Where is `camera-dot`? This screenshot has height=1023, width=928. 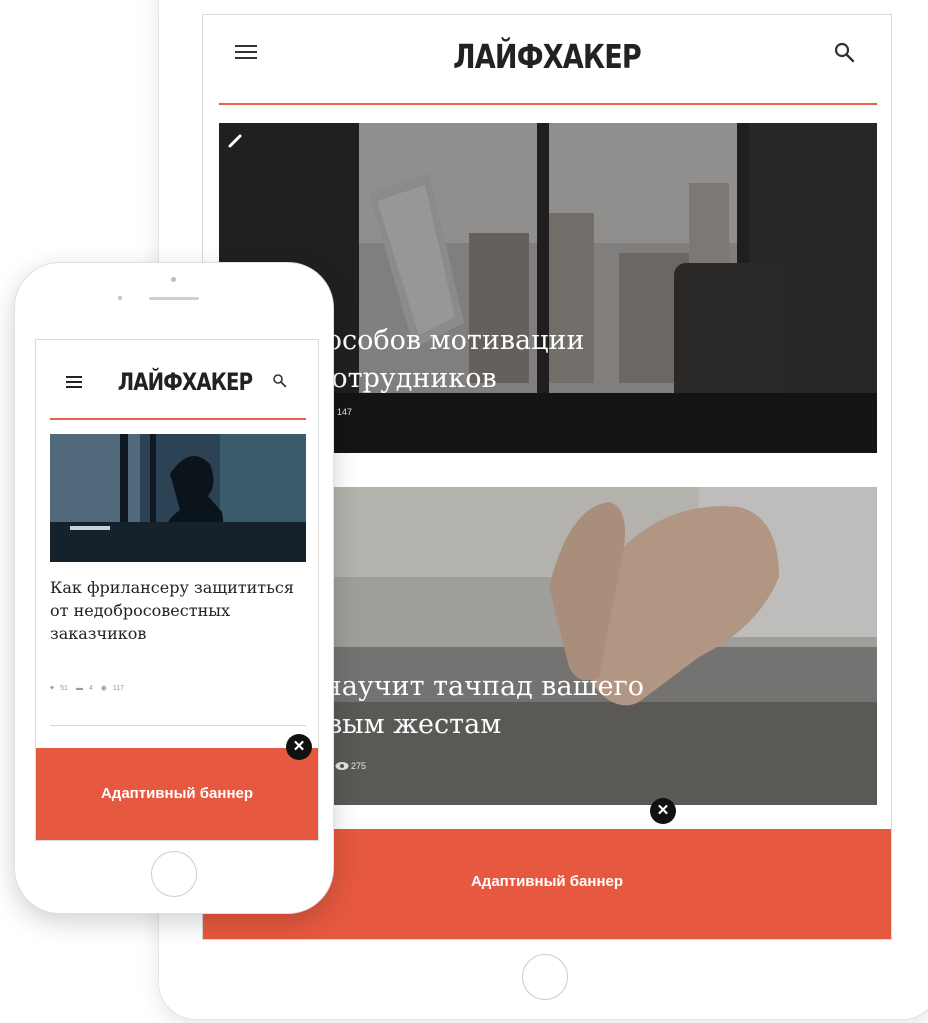
camera-dot is located at coordinates (173, 279).